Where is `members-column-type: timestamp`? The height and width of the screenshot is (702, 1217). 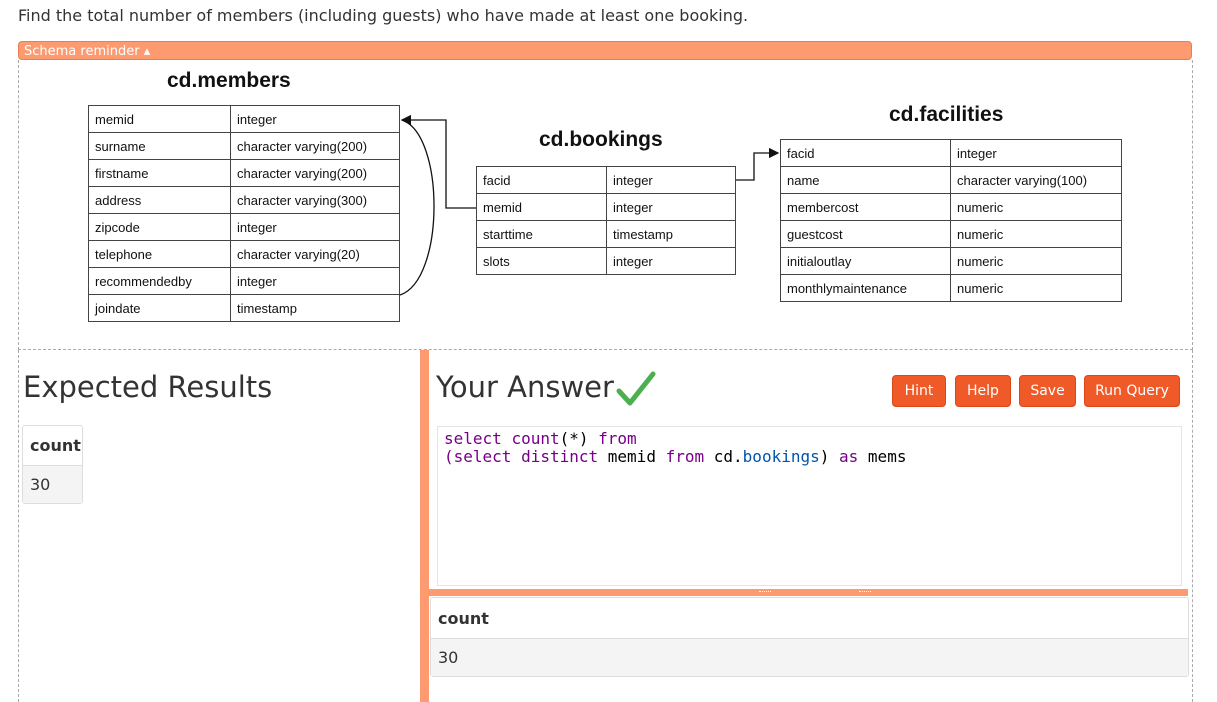
members-column-type: timestamp is located at coordinates (315, 308).